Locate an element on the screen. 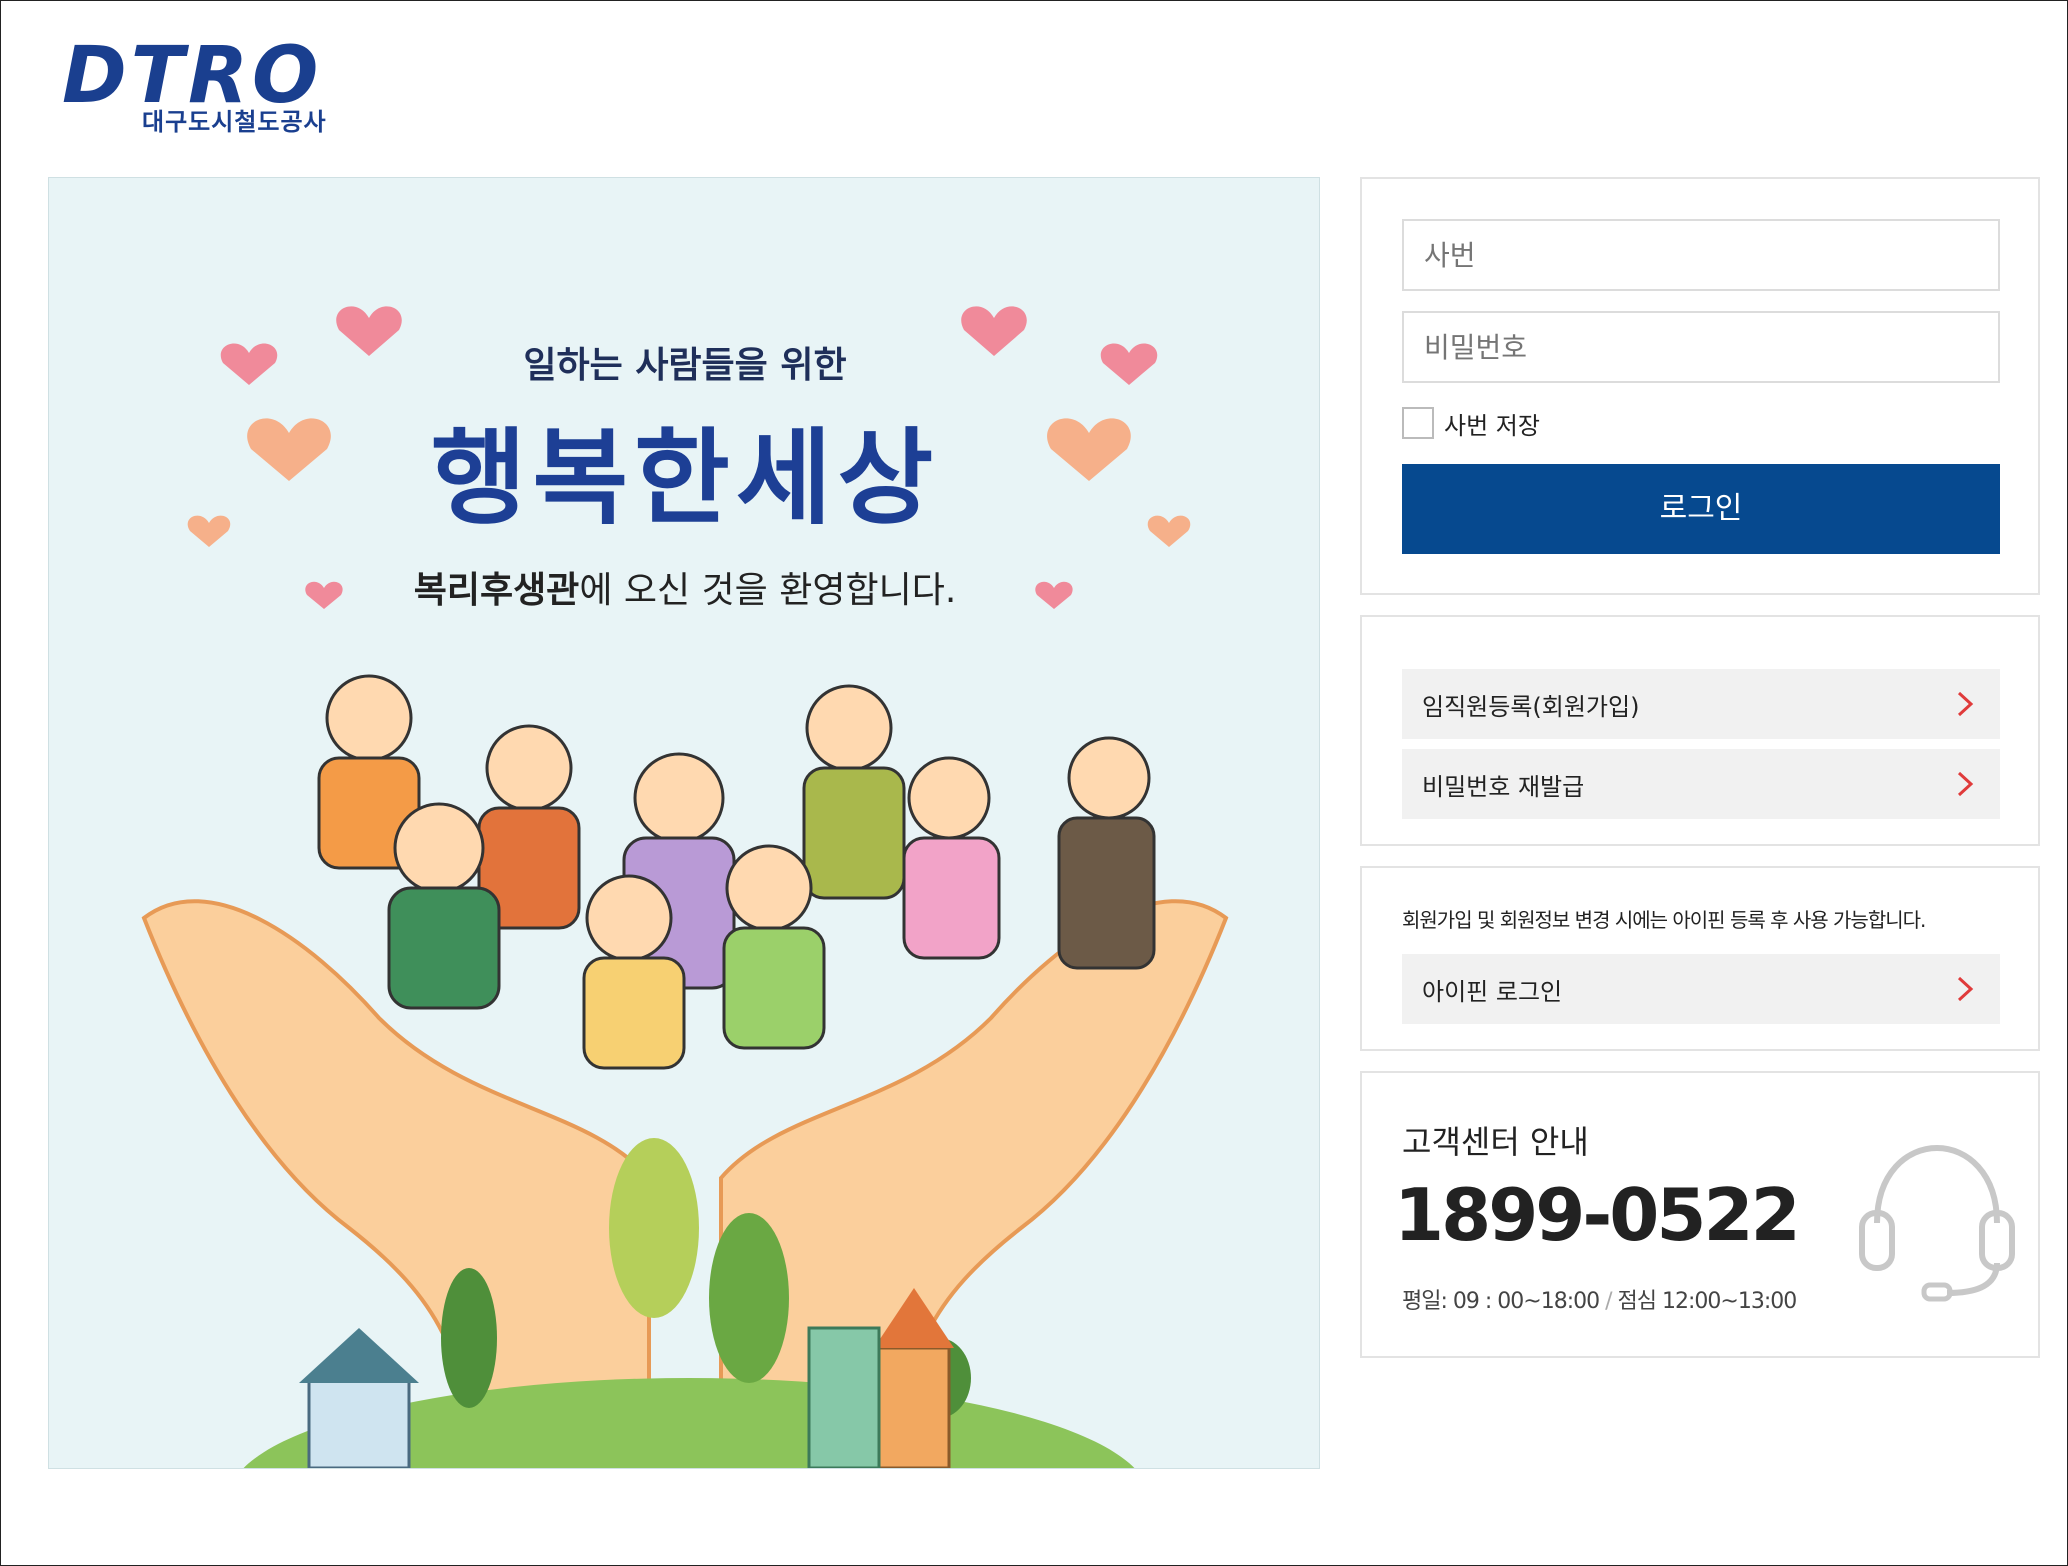 The height and width of the screenshot is (1566, 2068). remember-id-checkbox is located at coordinates (1418, 423).